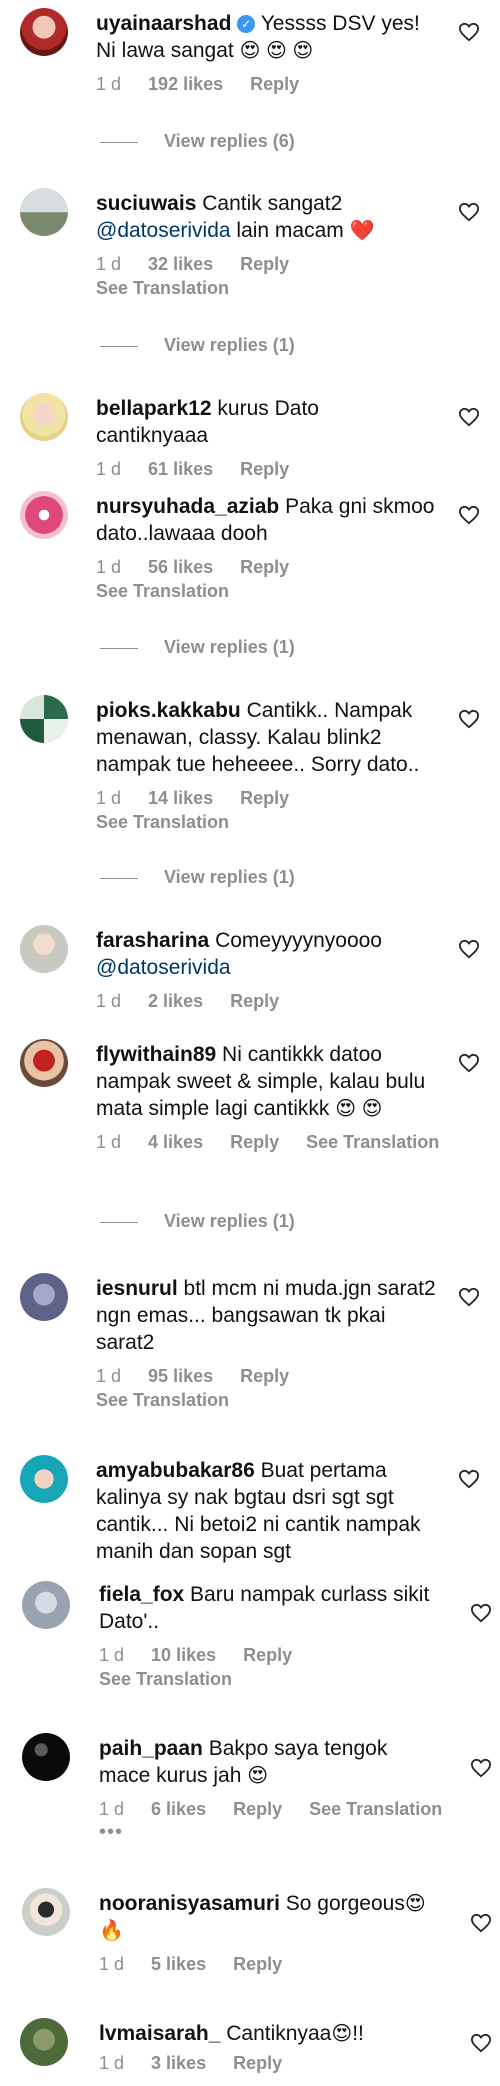 Image resolution: width=500 pixels, height=2086 pixels. I want to click on likes-count: 6 likes, so click(178, 1809).